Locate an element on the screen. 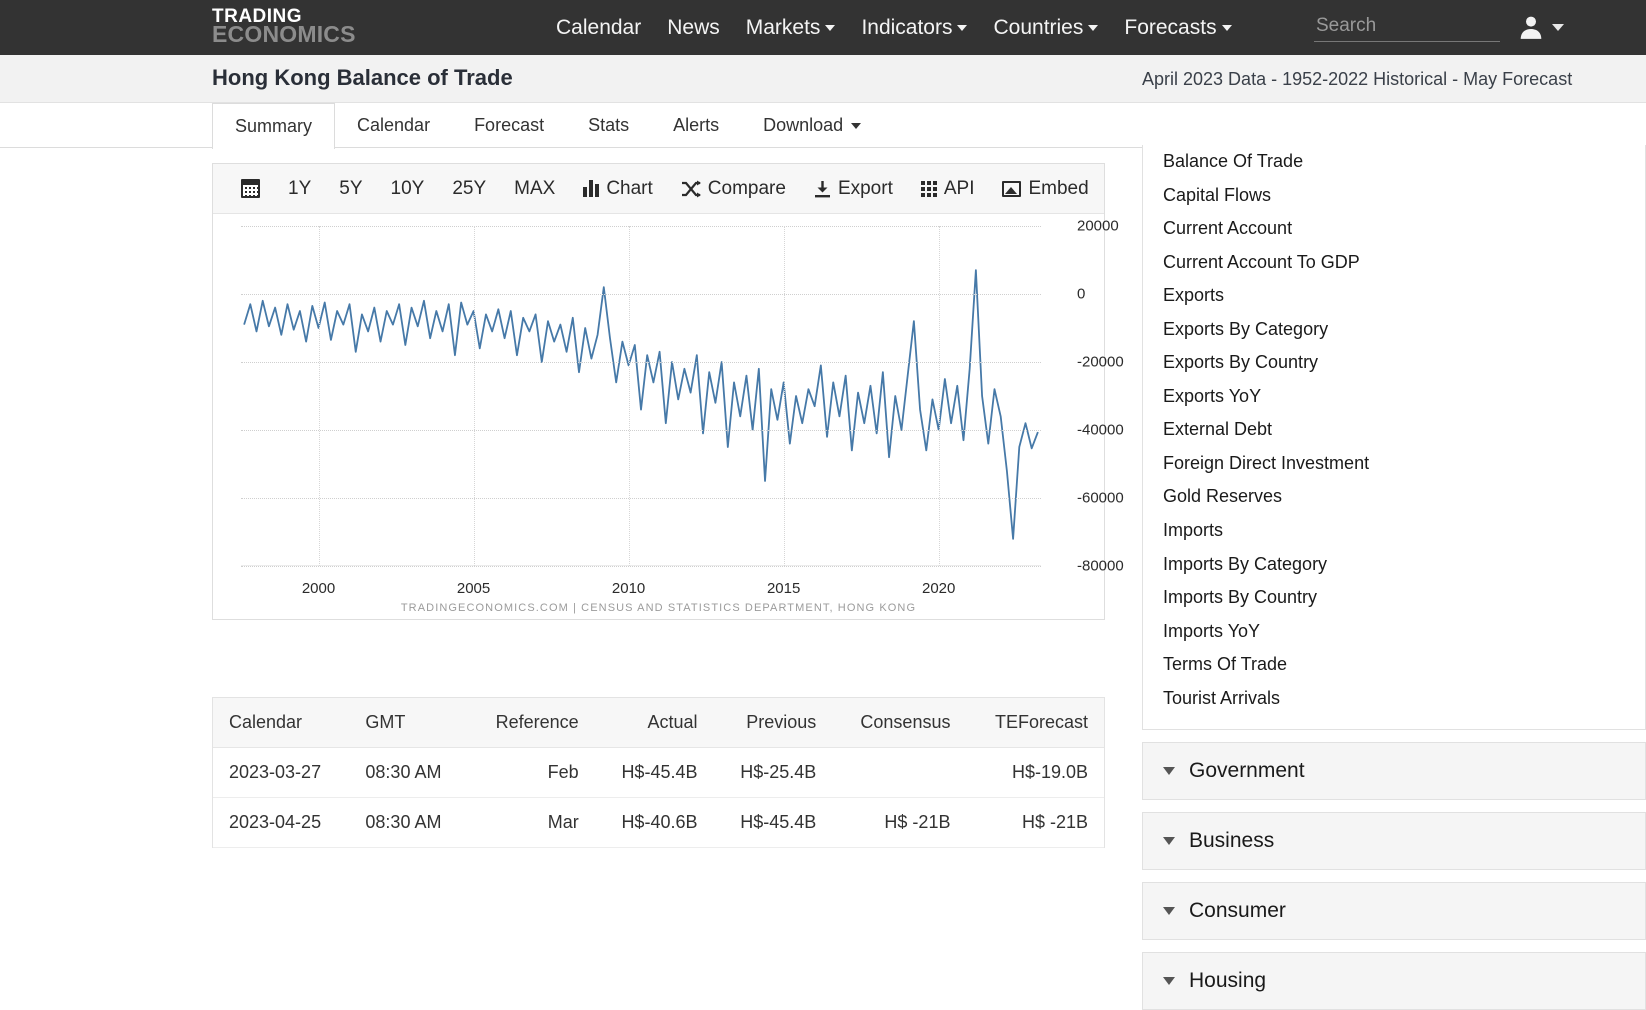  chart-y-tick-label: 0 is located at coordinates (1081, 294).